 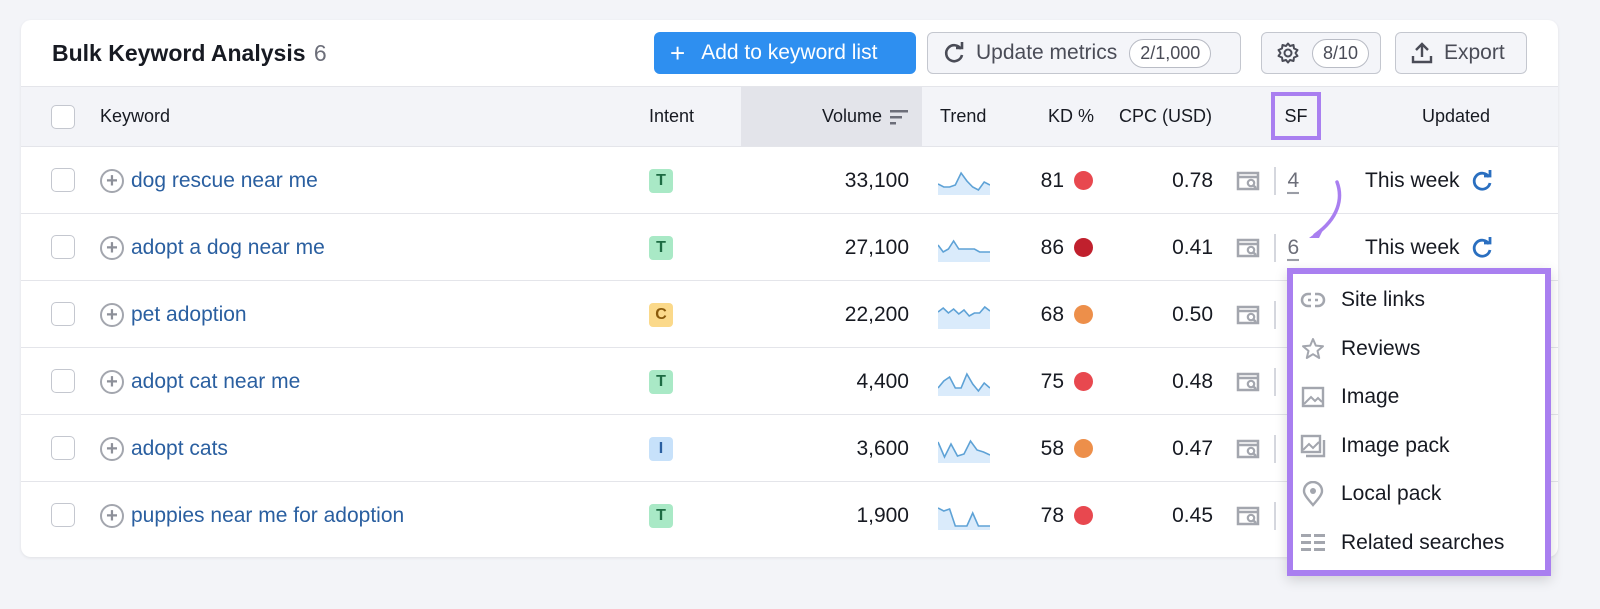 What do you see at coordinates (1456, 116) in the screenshot?
I see `column-header-updated: Updated` at bounding box center [1456, 116].